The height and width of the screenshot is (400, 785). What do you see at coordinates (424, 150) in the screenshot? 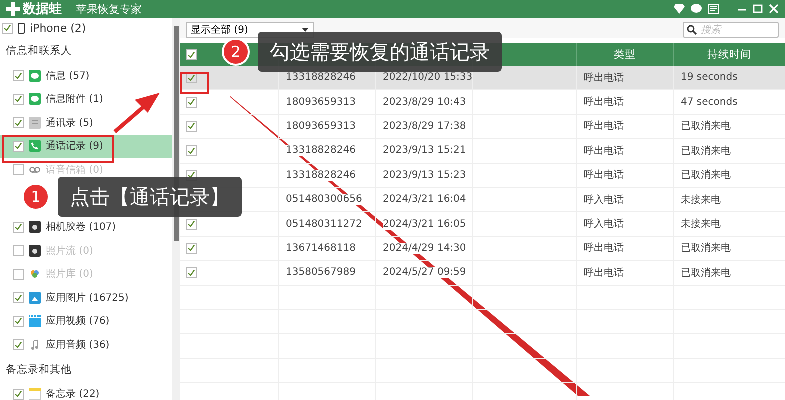
I see `table-cell: 2023/9/13 15:21` at bounding box center [424, 150].